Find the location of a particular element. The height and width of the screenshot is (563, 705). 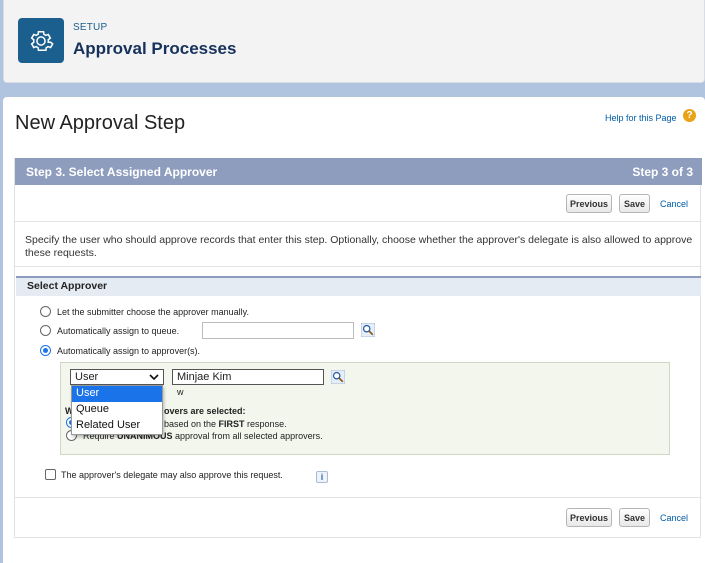

gear-icon is located at coordinates (41, 40).